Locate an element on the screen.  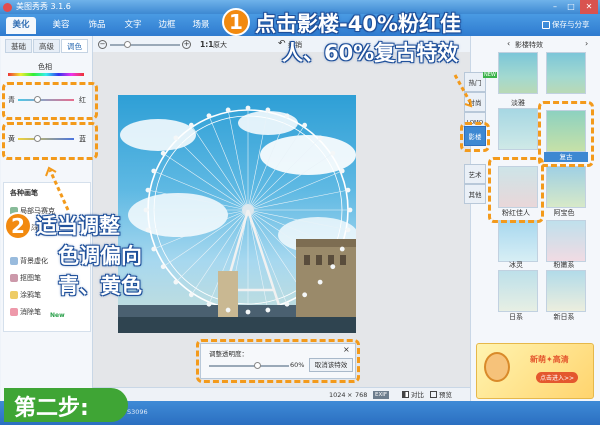
step1-text-line2: 人、60%复古特效 is located at coordinates (370, 53).